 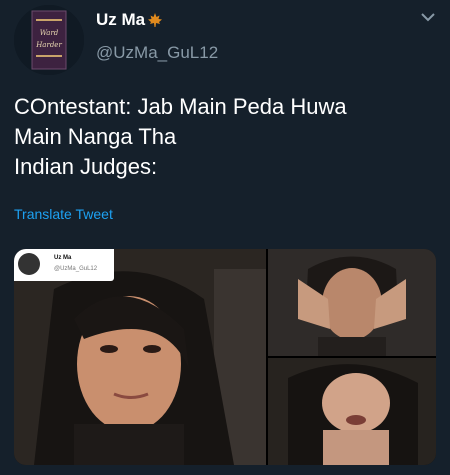 What do you see at coordinates (95, 136) in the screenshot?
I see `tweet-text-line: Main Nanga Tha` at bounding box center [95, 136].